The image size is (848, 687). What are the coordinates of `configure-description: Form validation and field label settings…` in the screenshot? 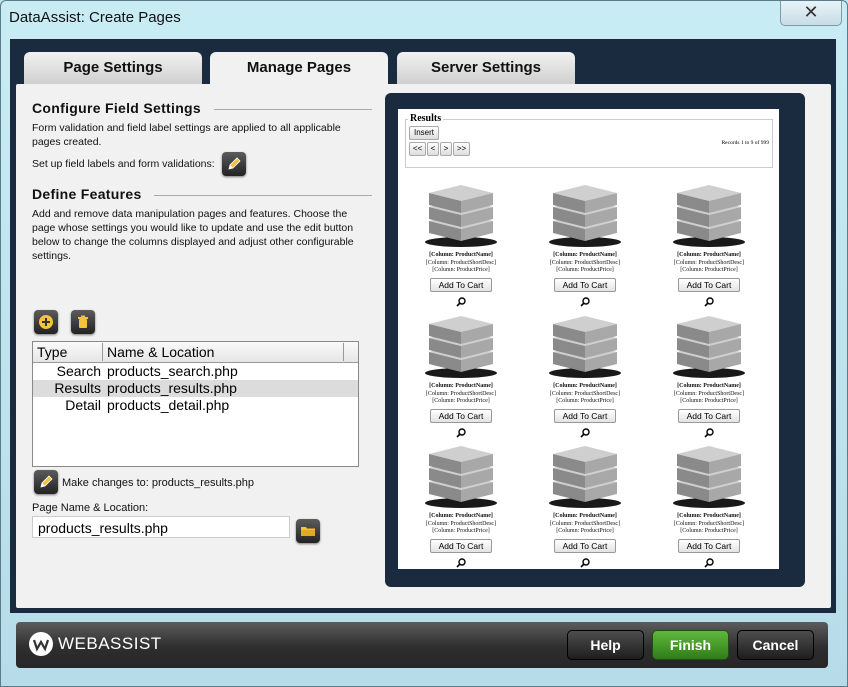 It's located at (186, 135).